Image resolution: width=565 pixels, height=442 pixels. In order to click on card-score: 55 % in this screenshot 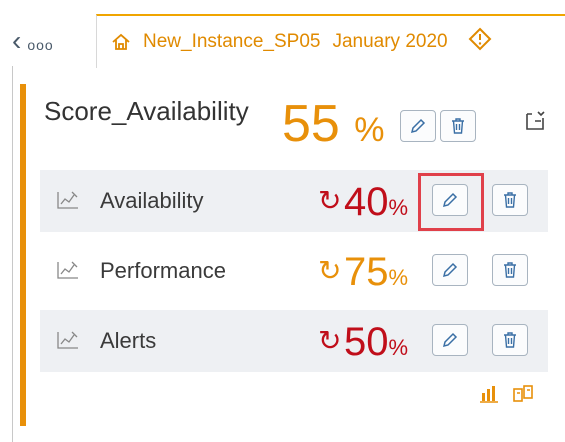, I will do `click(333, 127)`.